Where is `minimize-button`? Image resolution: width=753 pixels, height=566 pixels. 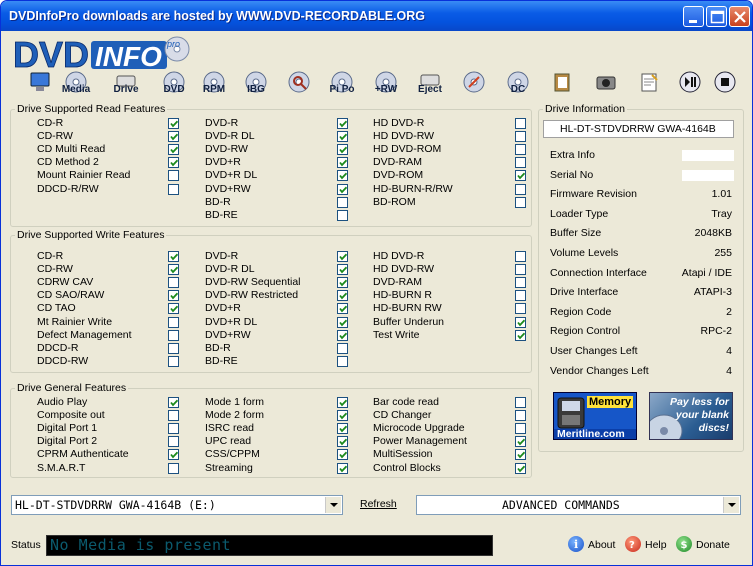 minimize-button is located at coordinates (693, 16).